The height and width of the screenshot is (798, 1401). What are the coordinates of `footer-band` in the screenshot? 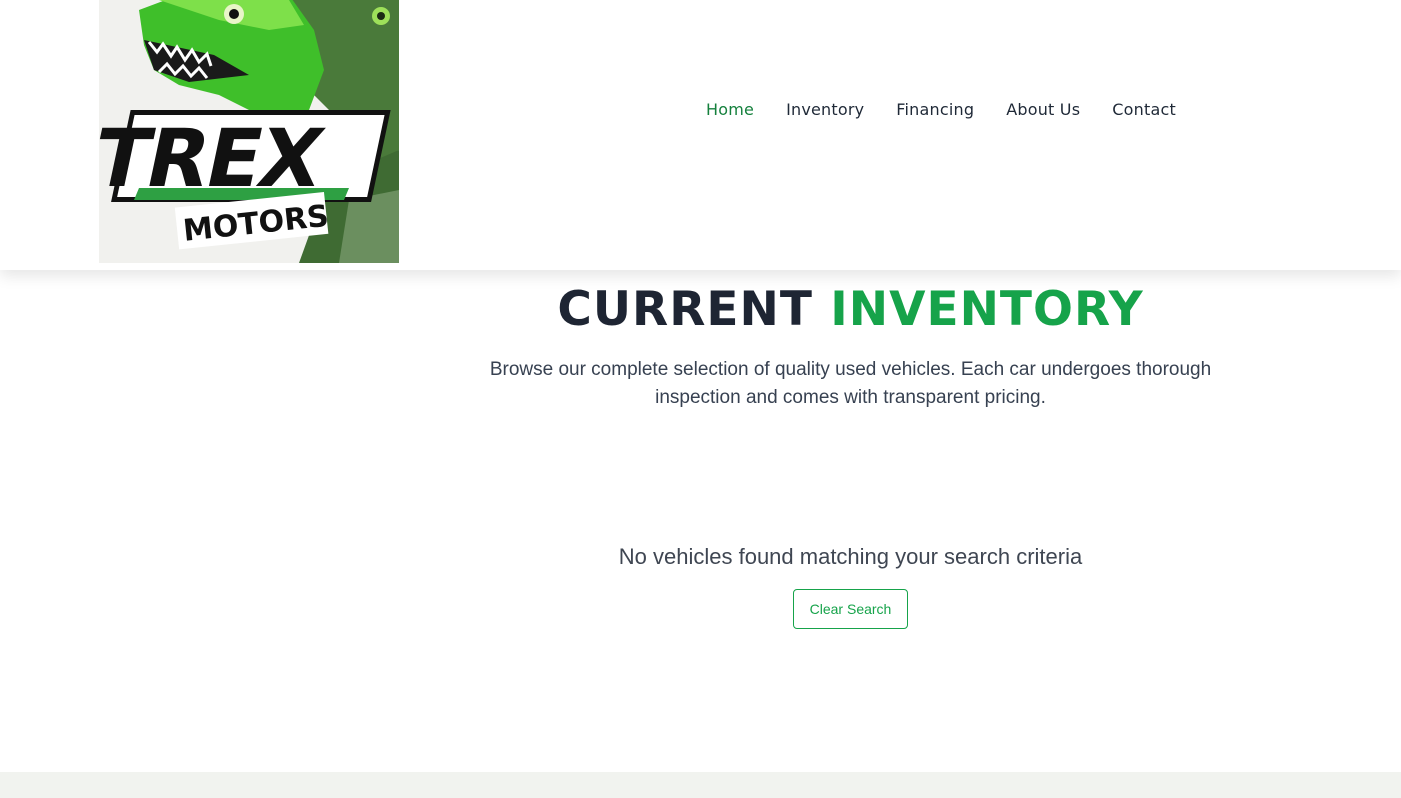 It's located at (700, 785).